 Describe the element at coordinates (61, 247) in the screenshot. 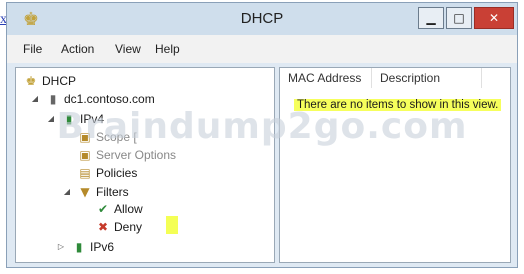

I see `collapse-triangle-icon: ▷` at that location.